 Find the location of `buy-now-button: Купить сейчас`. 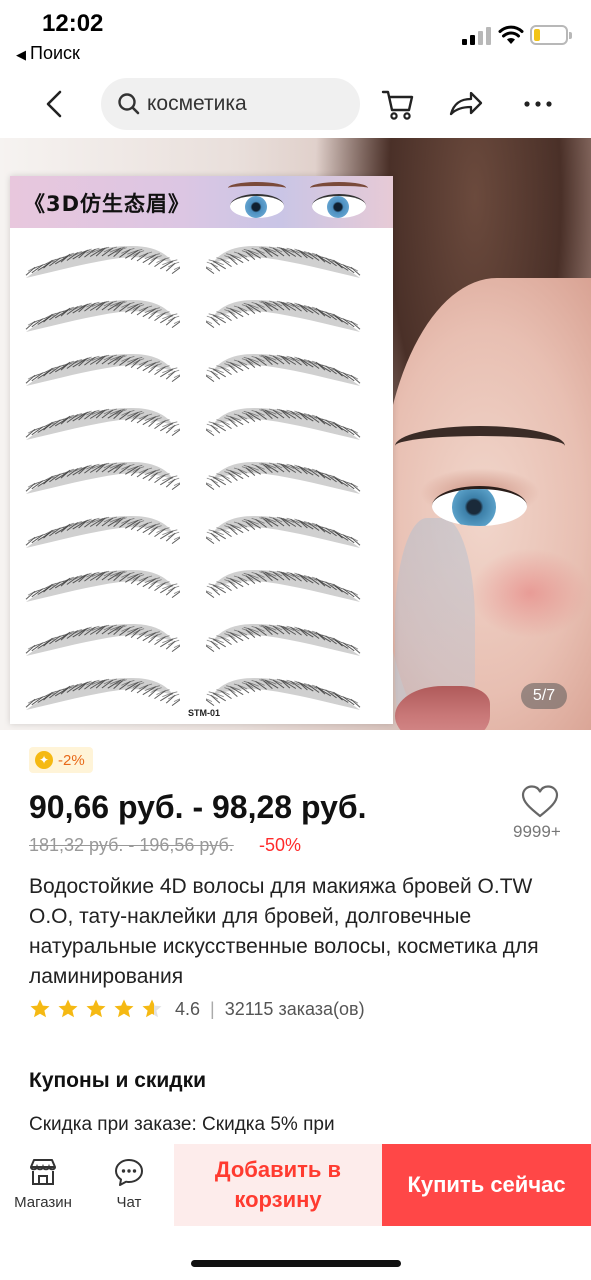

buy-now-button: Купить сейчас is located at coordinates (486, 1185).